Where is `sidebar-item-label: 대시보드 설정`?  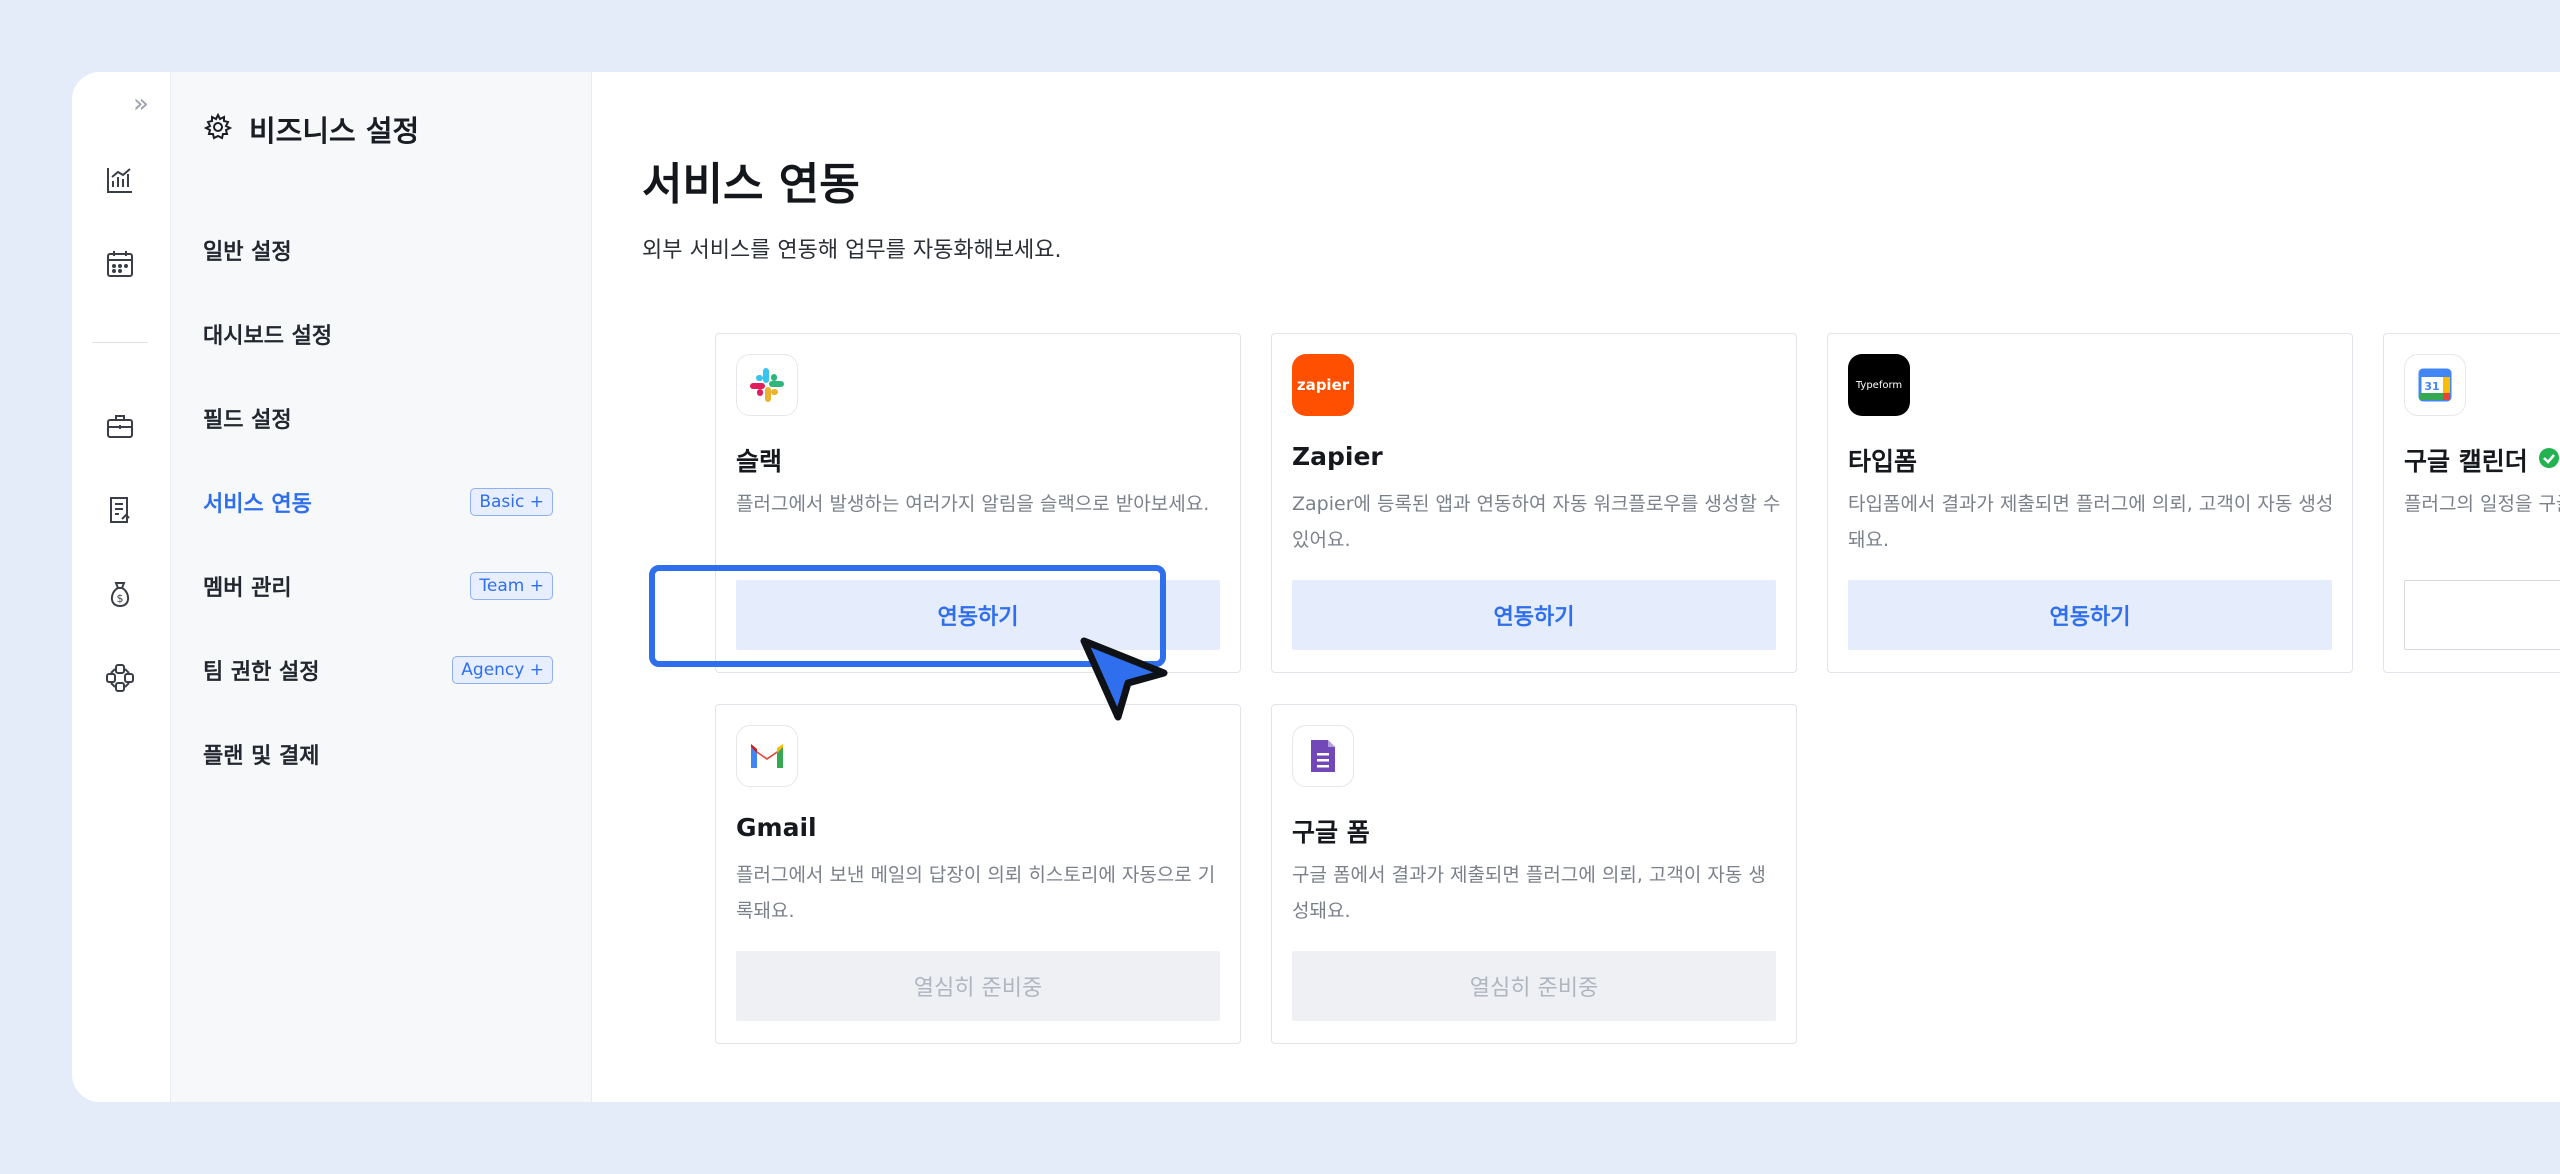 sidebar-item-label: 대시보드 설정 is located at coordinates (268, 336).